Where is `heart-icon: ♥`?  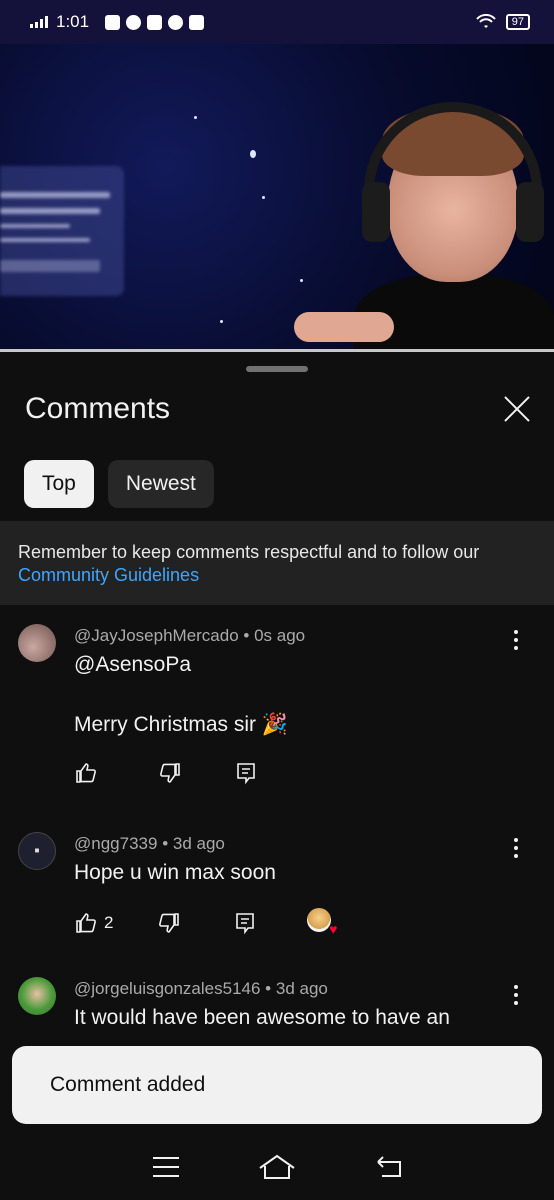 heart-icon: ♥ is located at coordinates (333, 929).